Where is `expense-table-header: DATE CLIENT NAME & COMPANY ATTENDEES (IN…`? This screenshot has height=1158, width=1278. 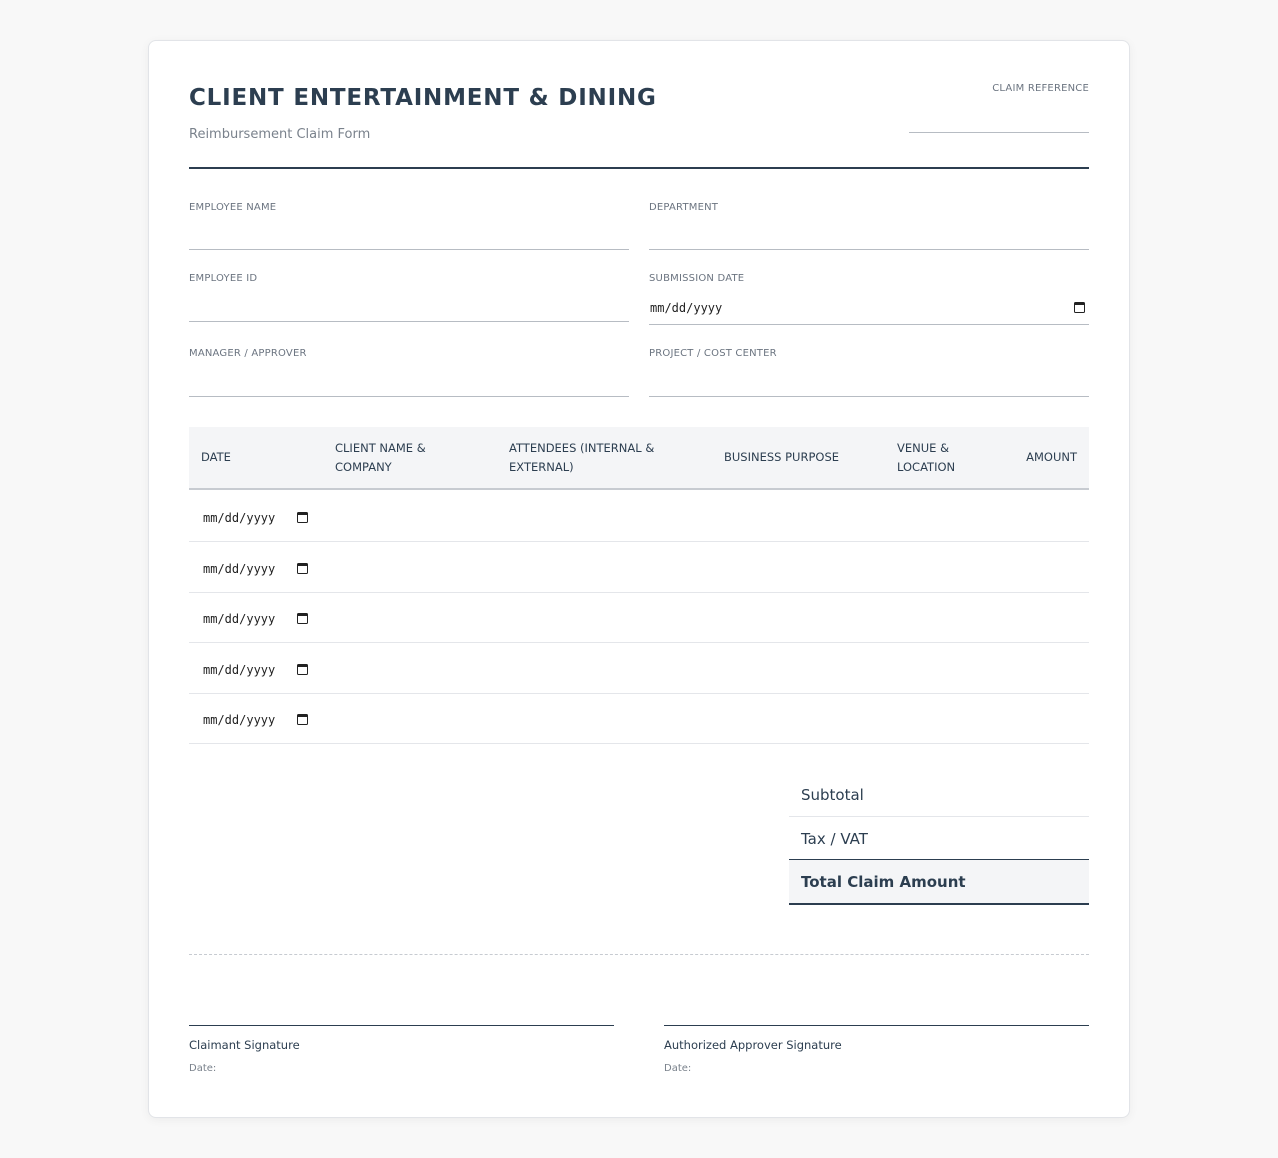 expense-table-header: DATE CLIENT NAME & COMPANY ATTENDEES (IN… is located at coordinates (639, 458).